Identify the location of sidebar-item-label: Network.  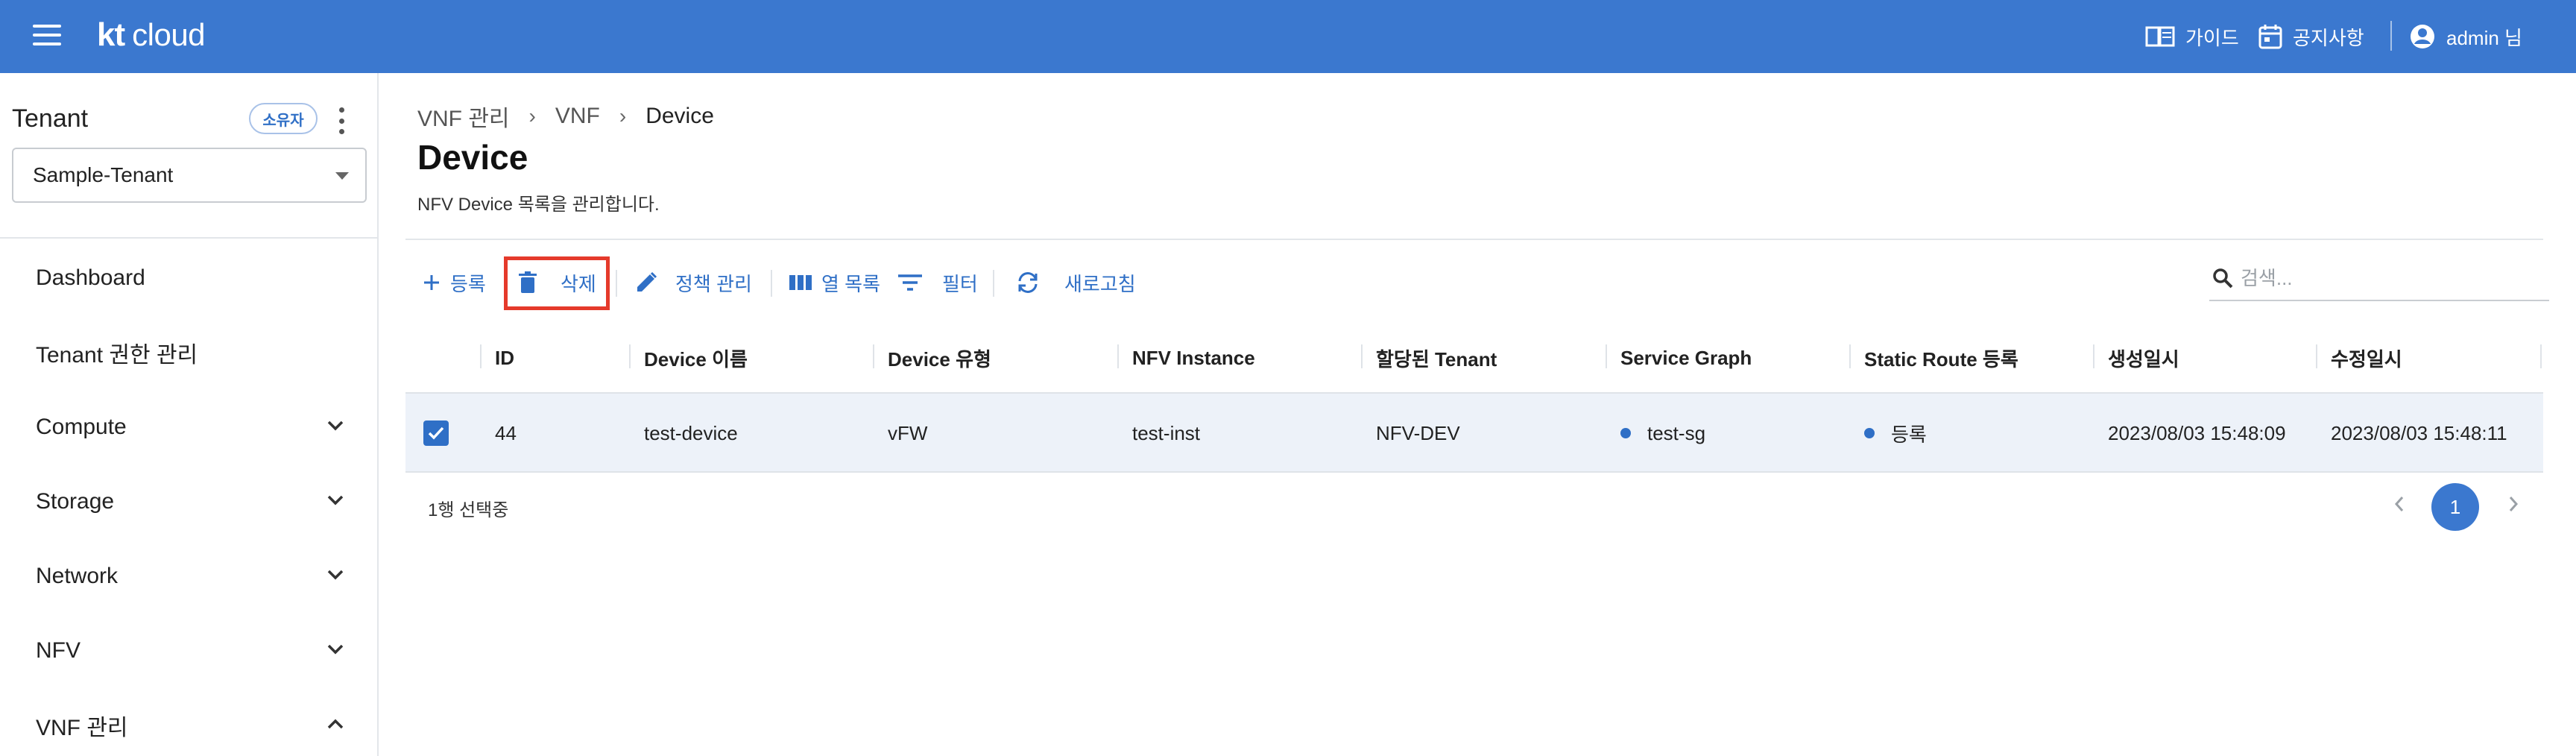
(77, 576).